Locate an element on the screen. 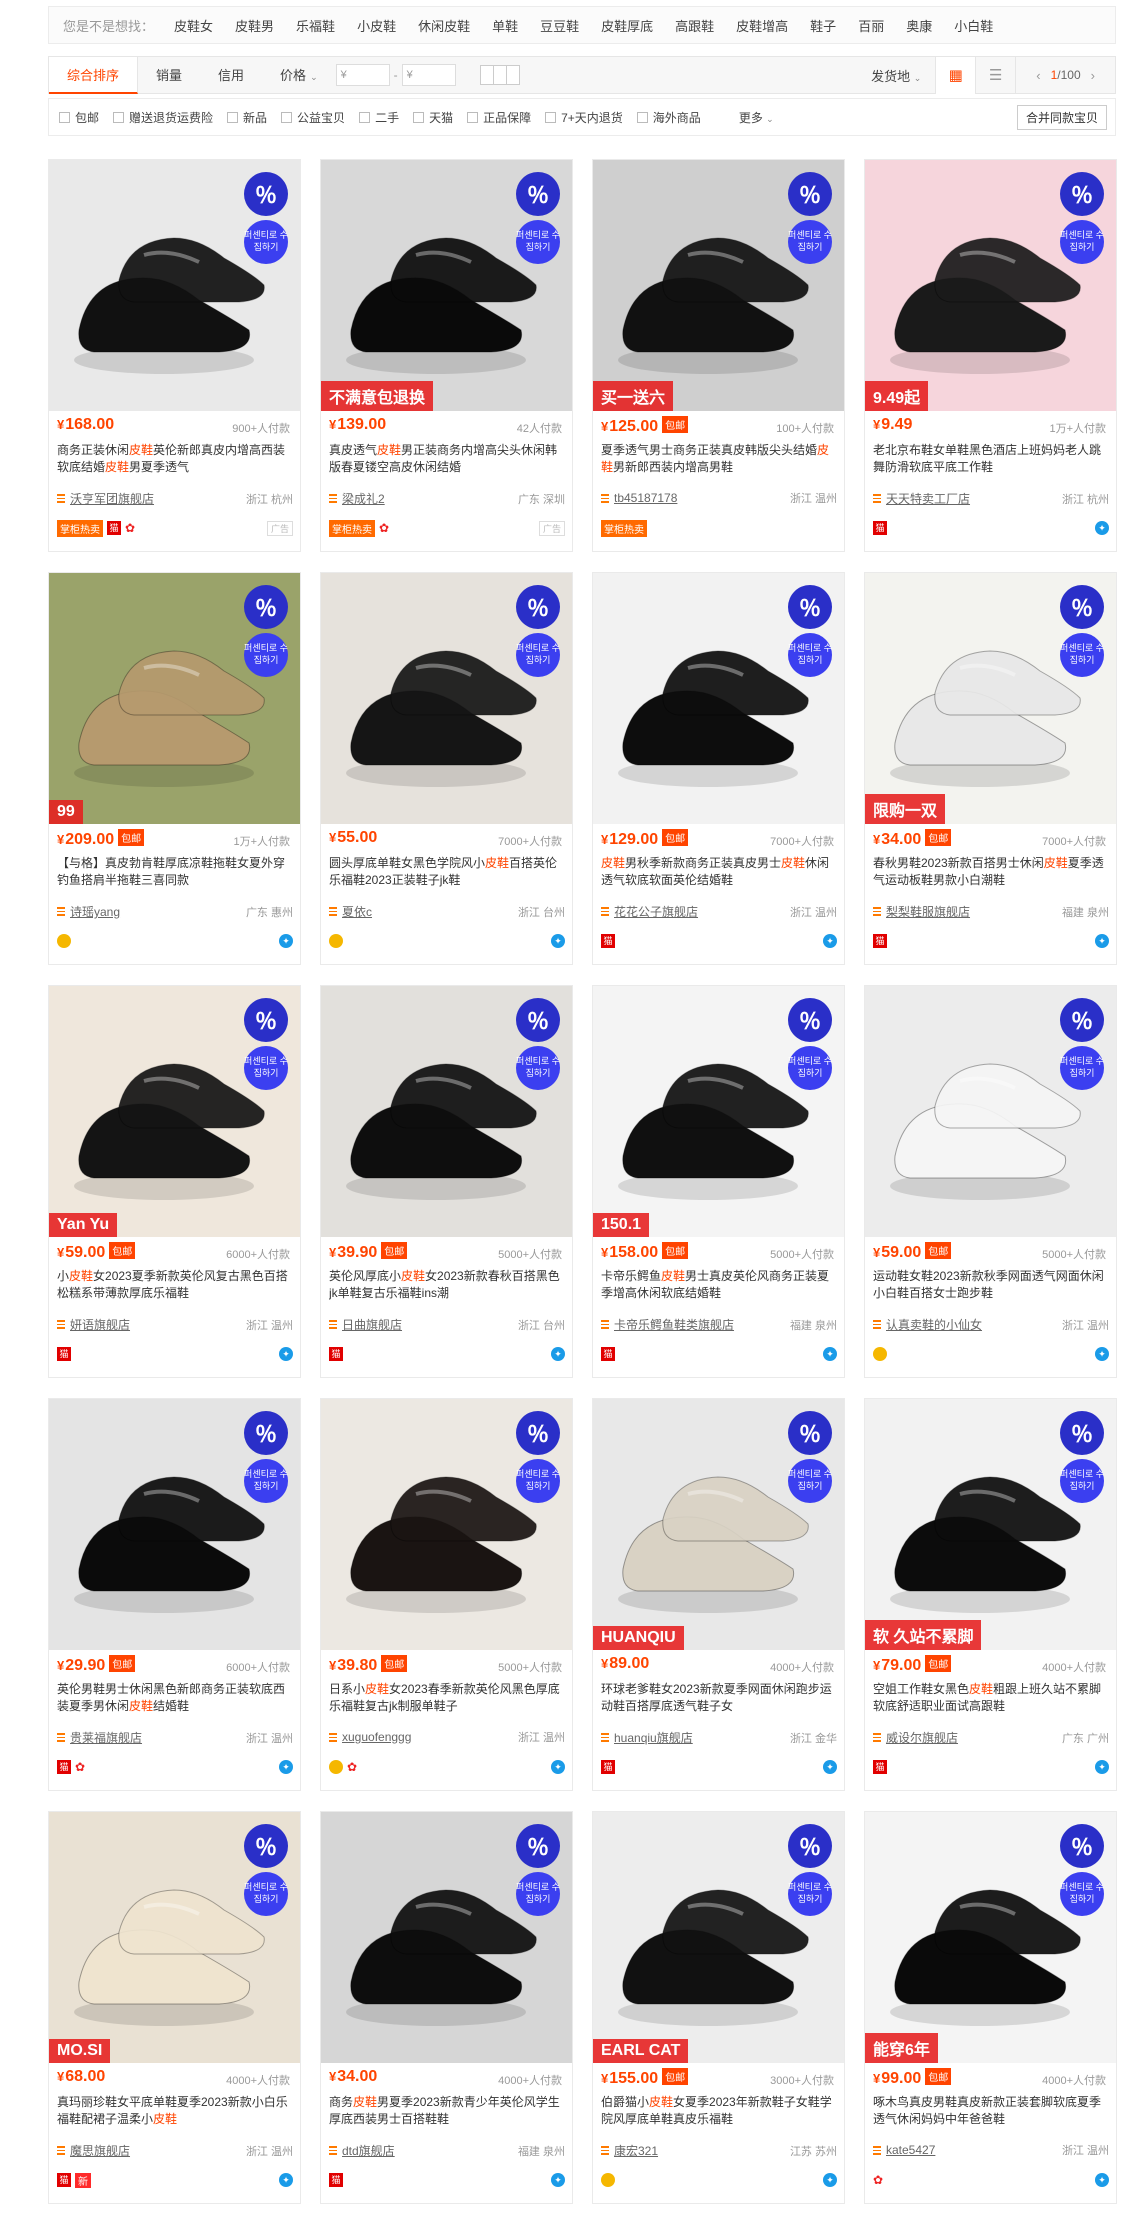  suggestion-keyword: 皮鞋厚底 is located at coordinates (627, 25).